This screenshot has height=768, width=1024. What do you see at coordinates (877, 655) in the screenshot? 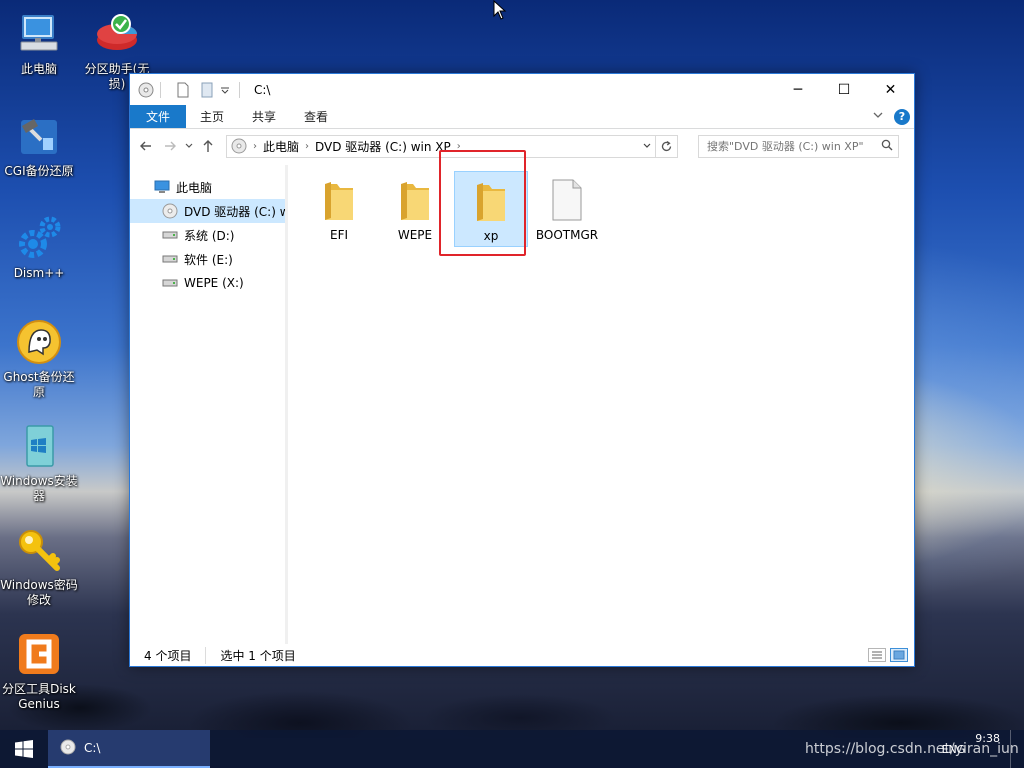
I see `details-view-icon` at bounding box center [877, 655].